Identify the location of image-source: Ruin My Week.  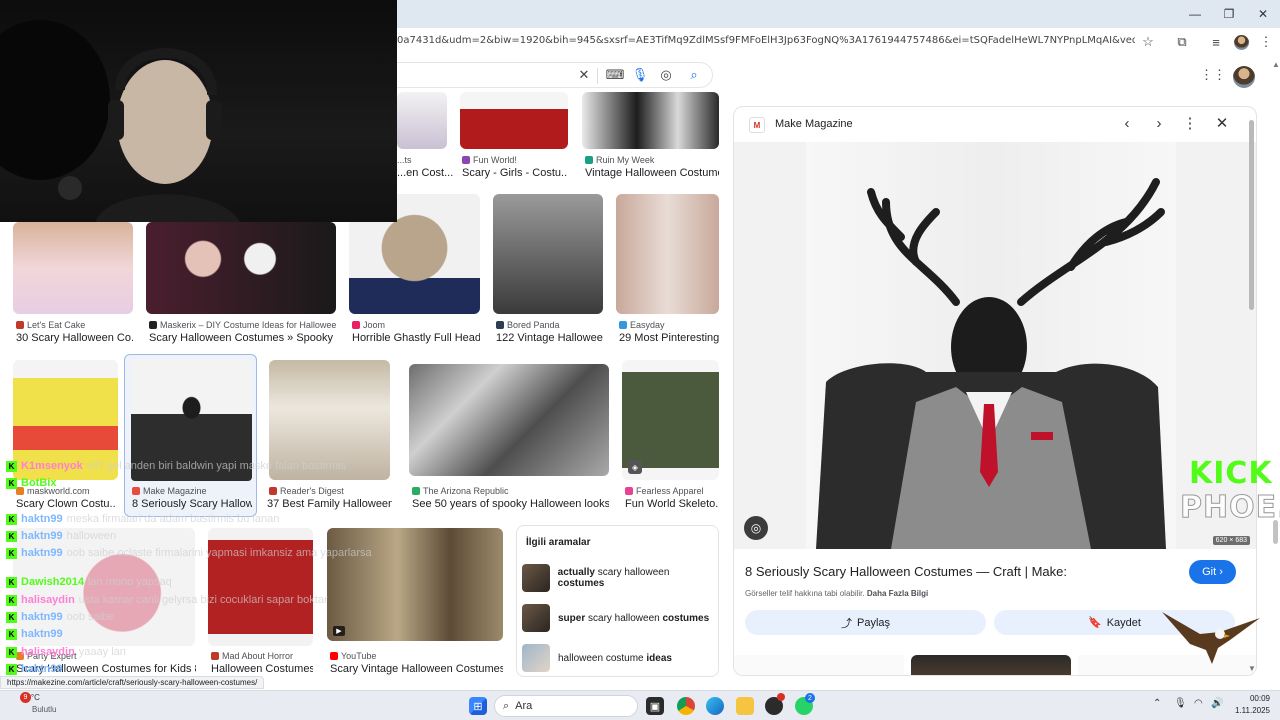
(652, 160).